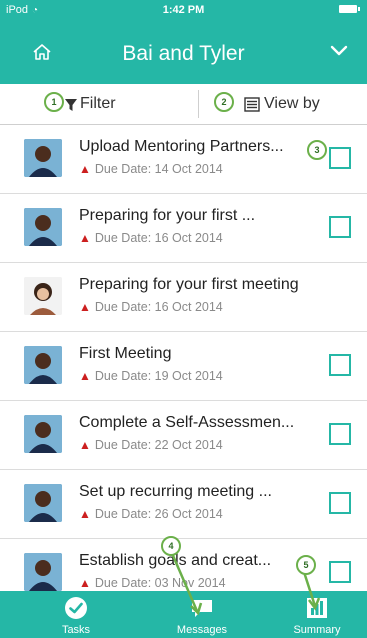  I want to click on task-due-date: ▲ Due Date: 19 Oct 2014, so click(151, 376).